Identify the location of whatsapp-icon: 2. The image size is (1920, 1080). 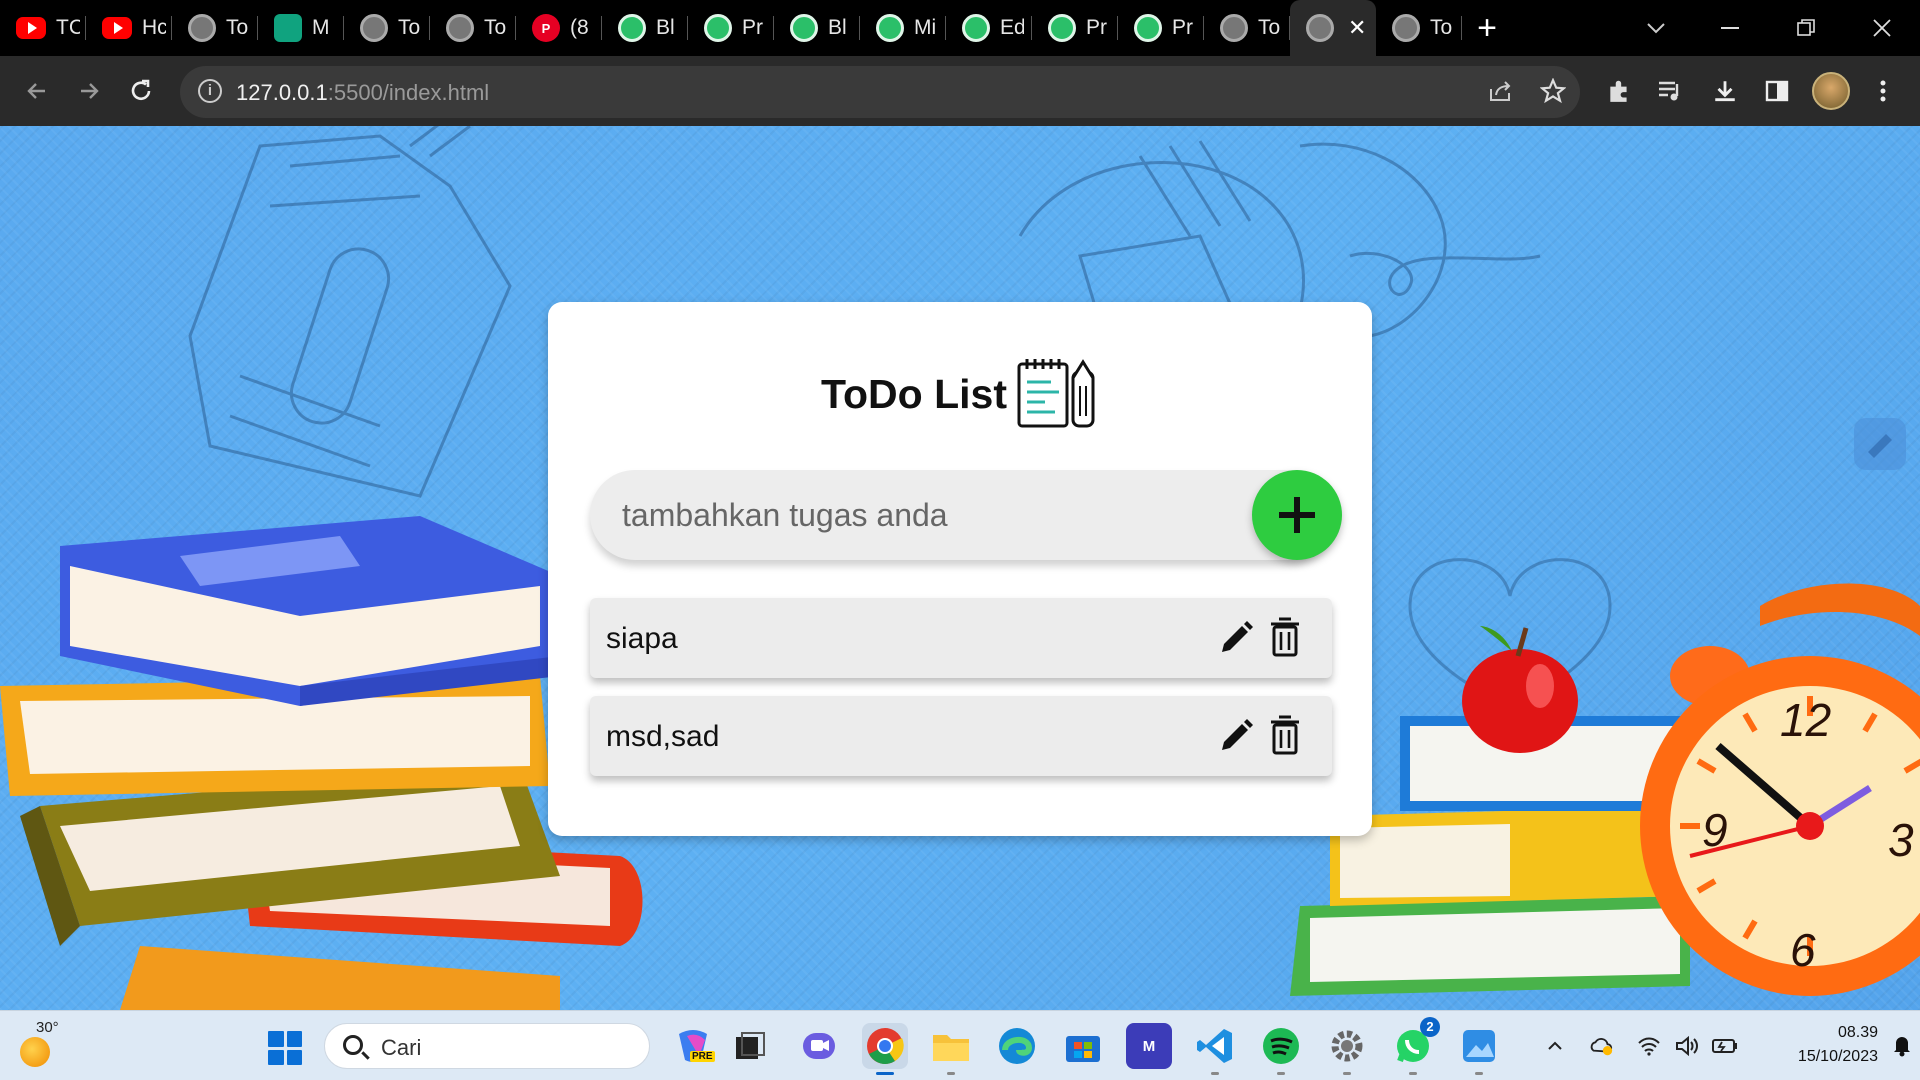
(1415, 1046).